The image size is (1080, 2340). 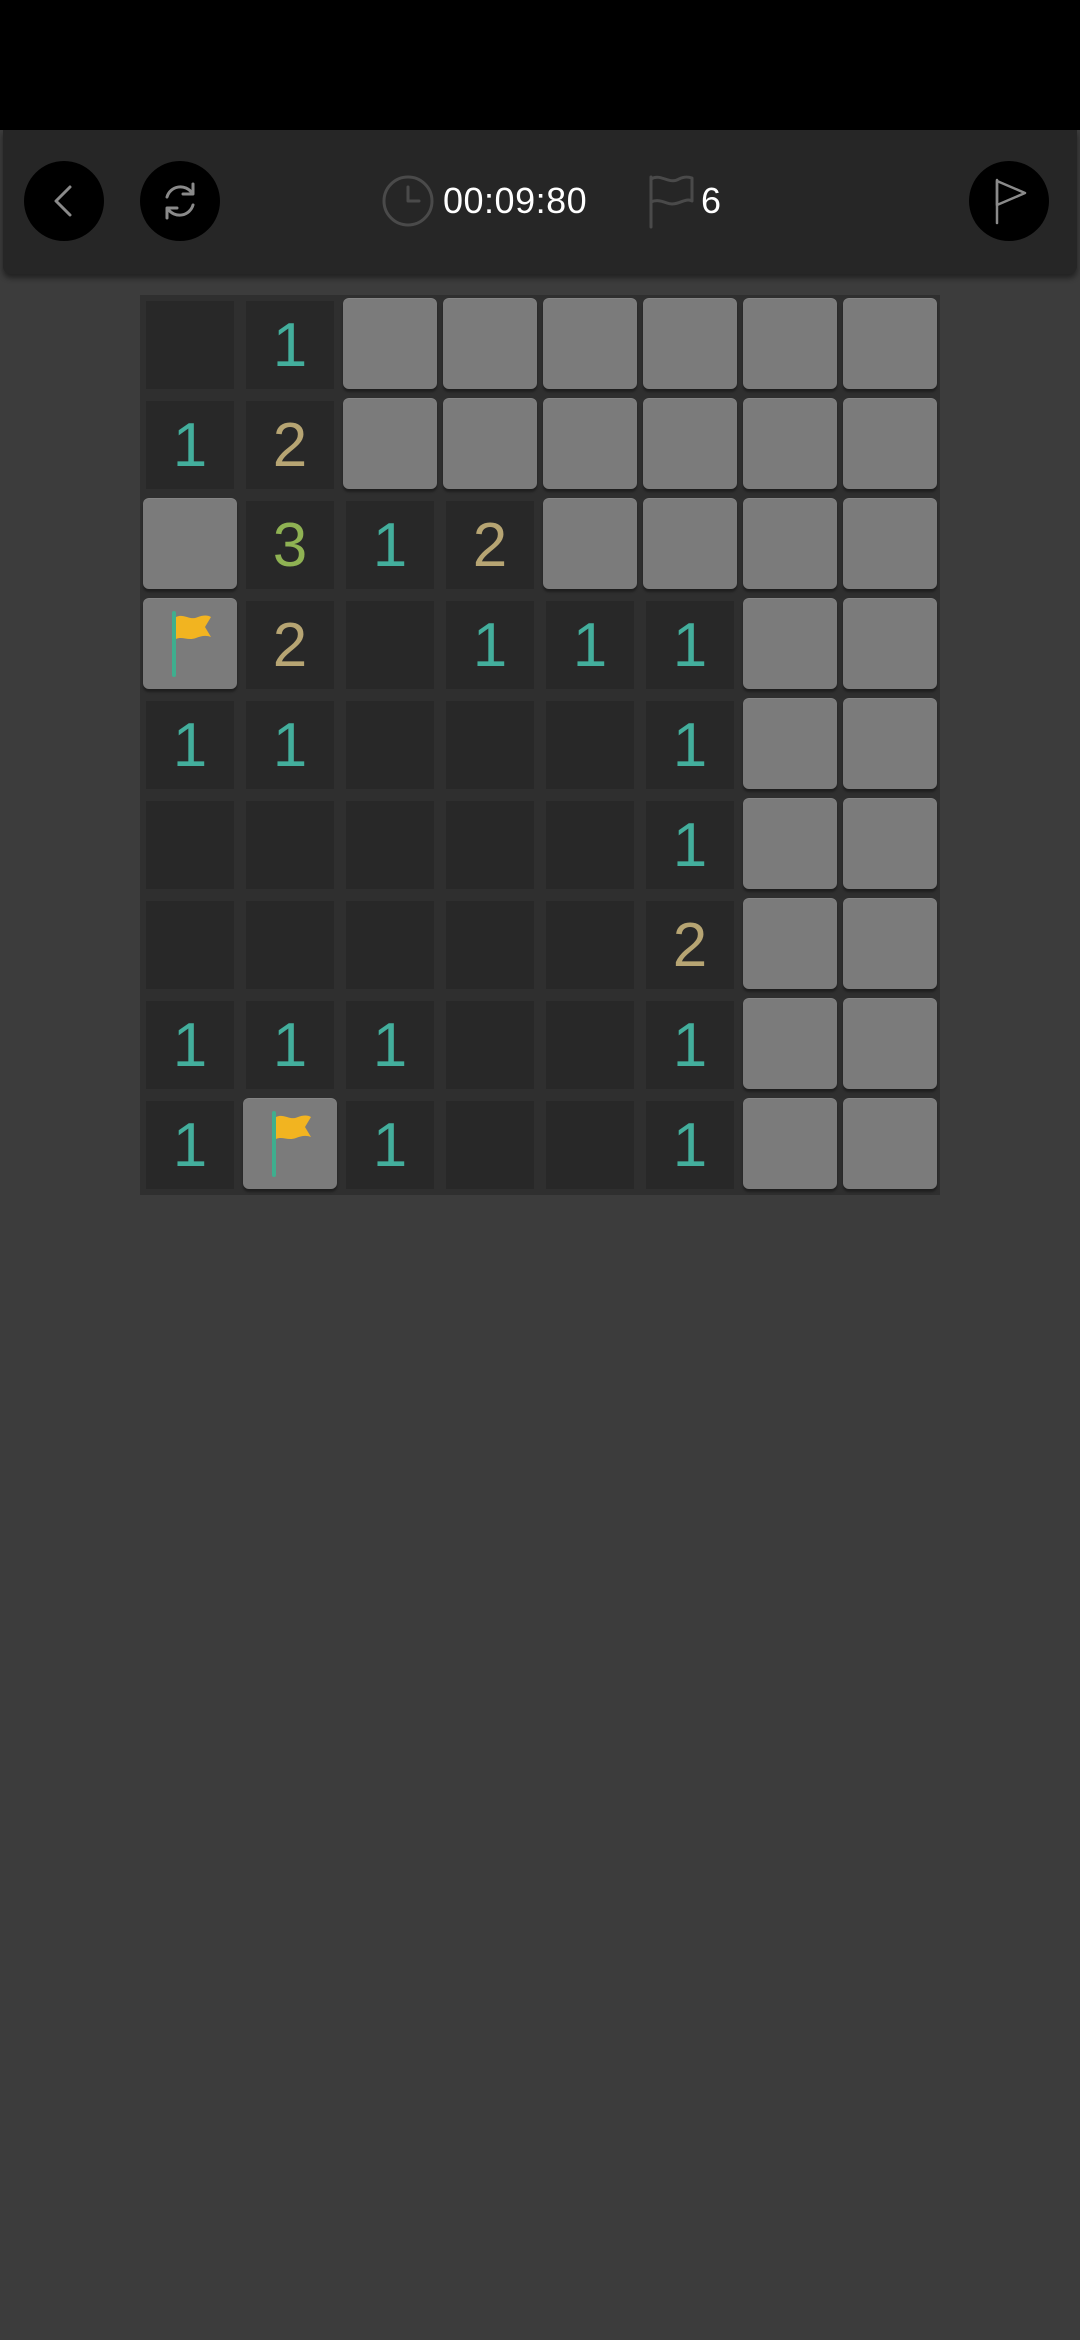 I want to click on flags-remaining: 6, so click(x=711, y=200).